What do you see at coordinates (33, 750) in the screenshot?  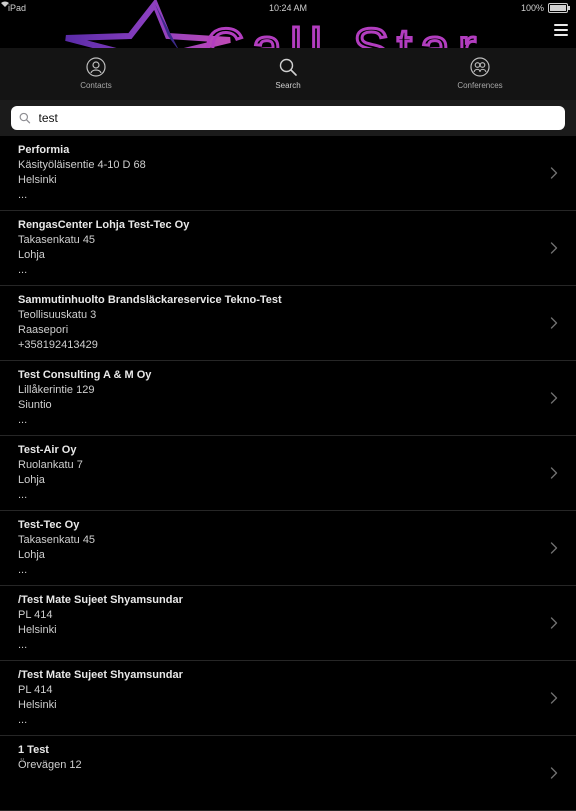 I see `result-name: 1 Test` at bounding box center [33, 750].